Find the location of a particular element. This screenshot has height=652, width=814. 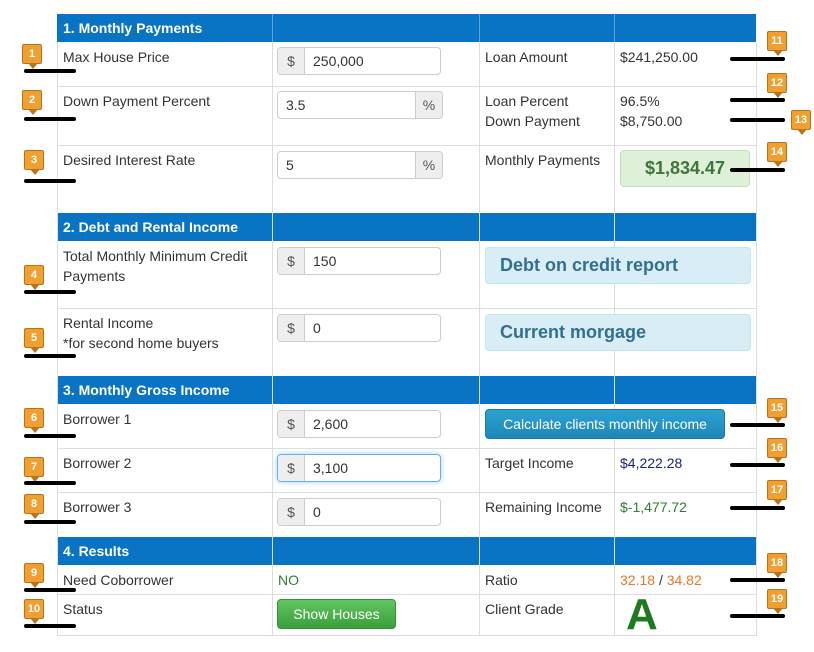

borrower3-input: $ 0 is located at coordinates (359, 512).